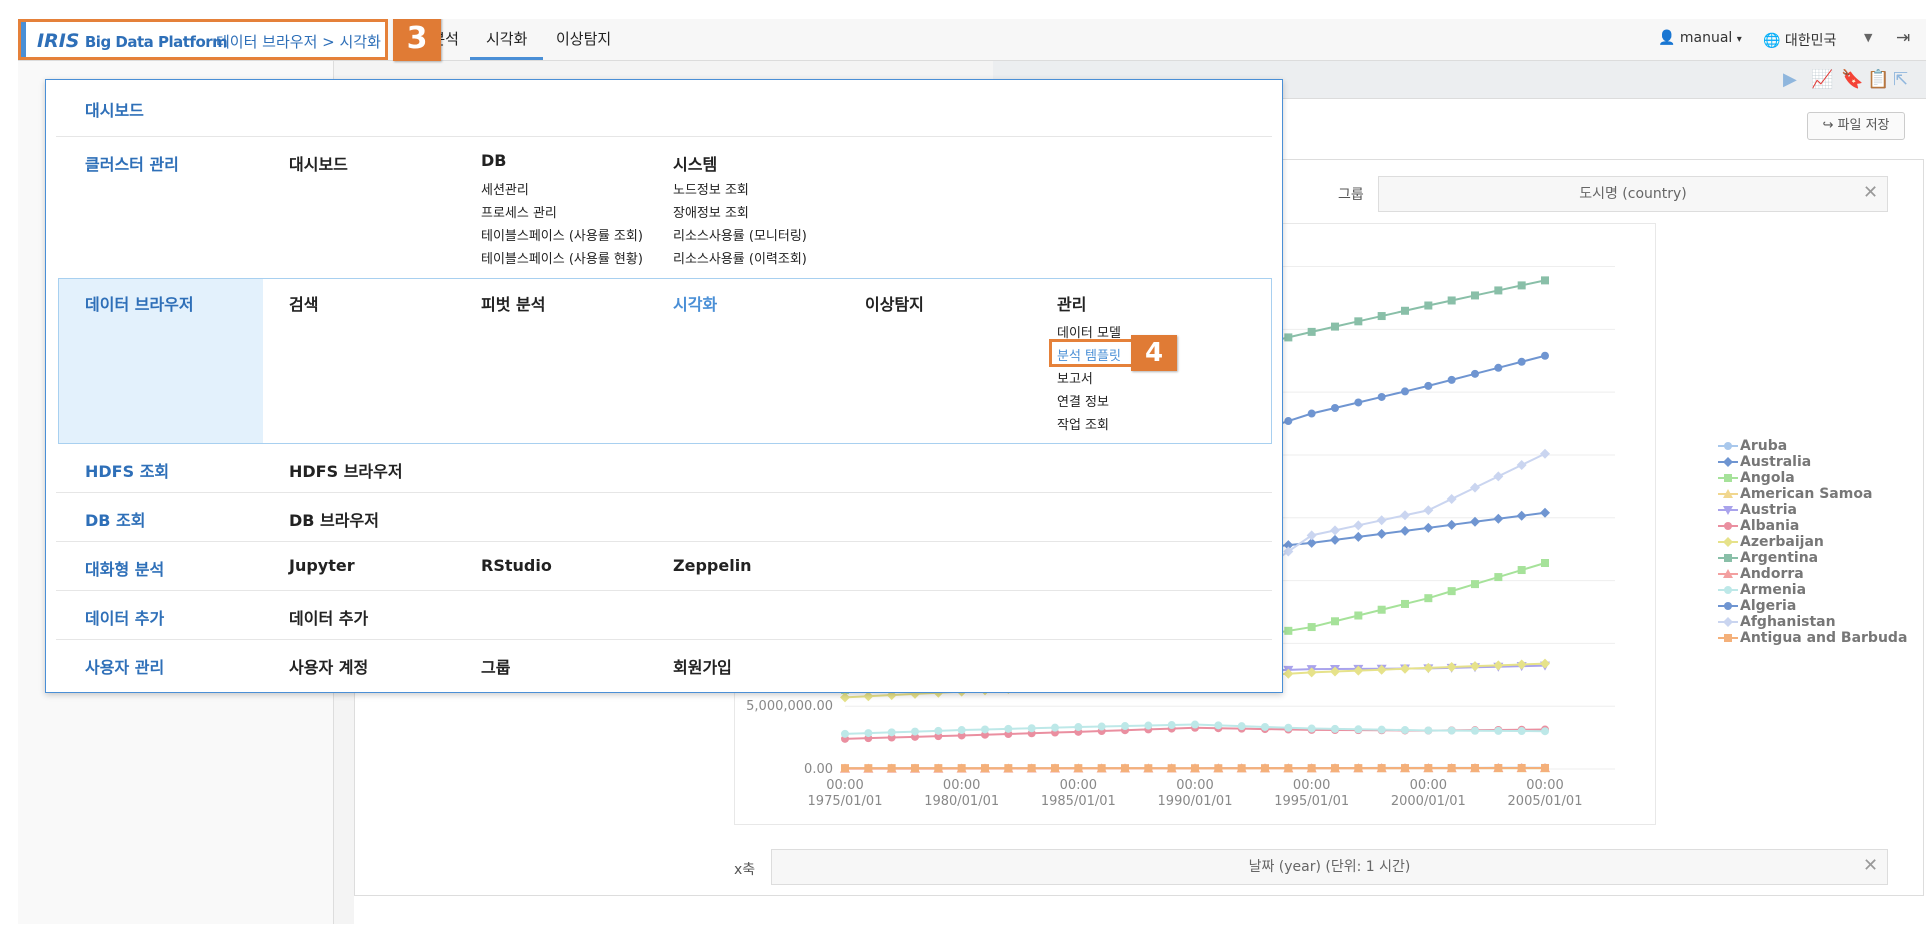  I want to click on menu-user-accounts: 사용자 계정, so click(328, 666).